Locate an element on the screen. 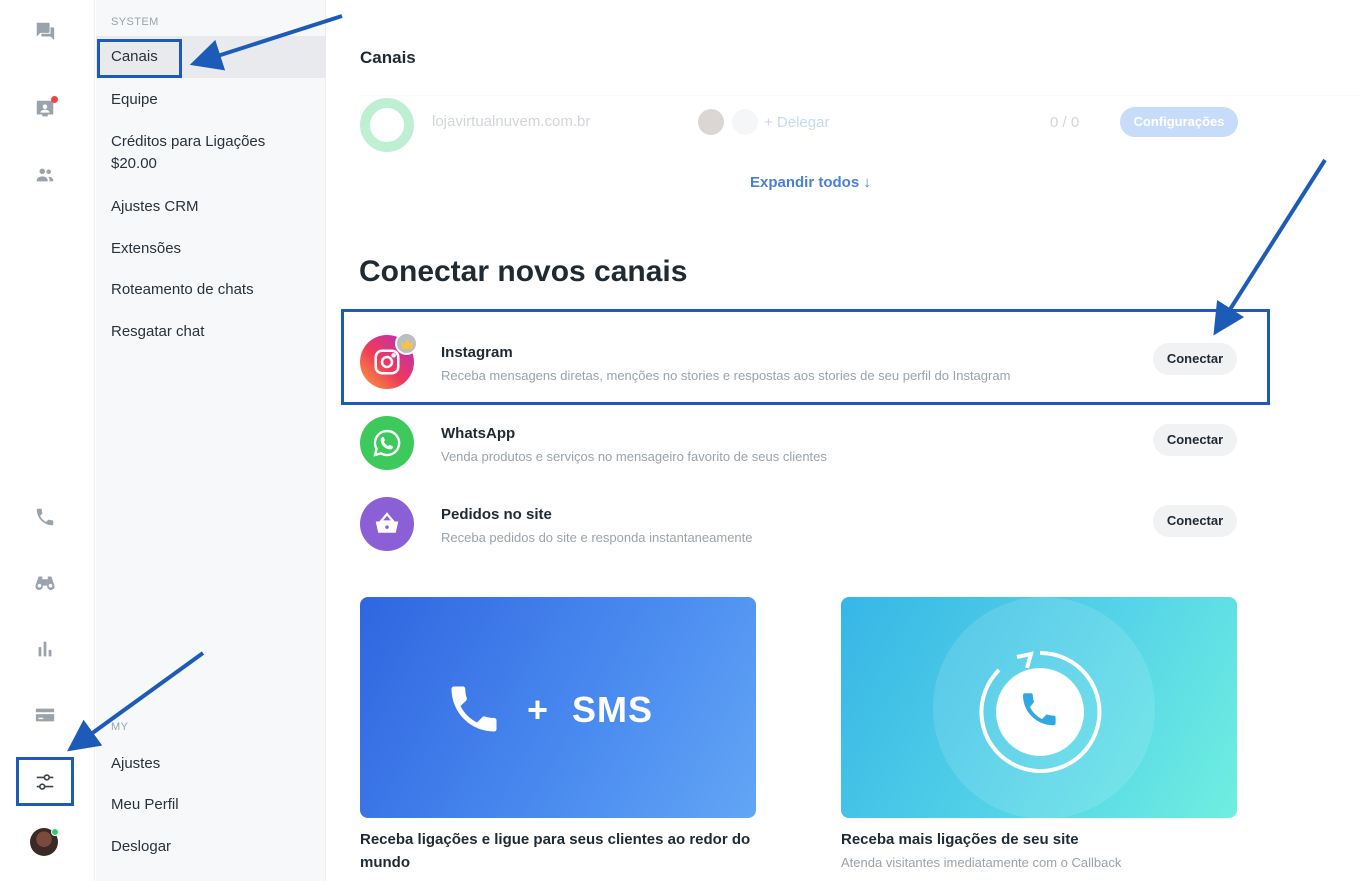 This screenshot has width=1361, height=881. notification-dot is located at coordinates (54, 99).